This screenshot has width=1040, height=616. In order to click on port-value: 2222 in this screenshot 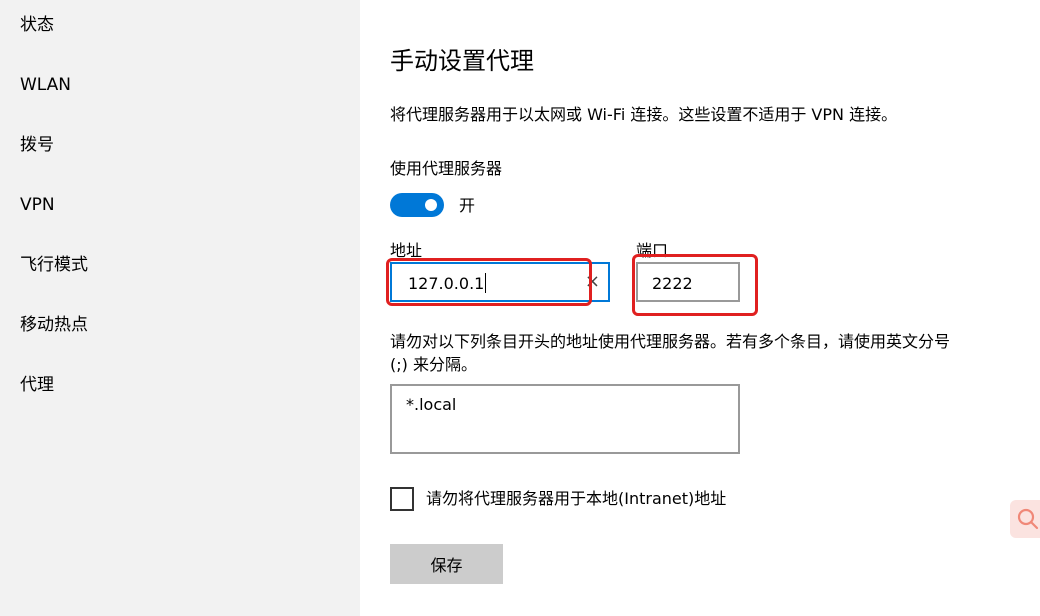, I will do `click(672, 283)`.